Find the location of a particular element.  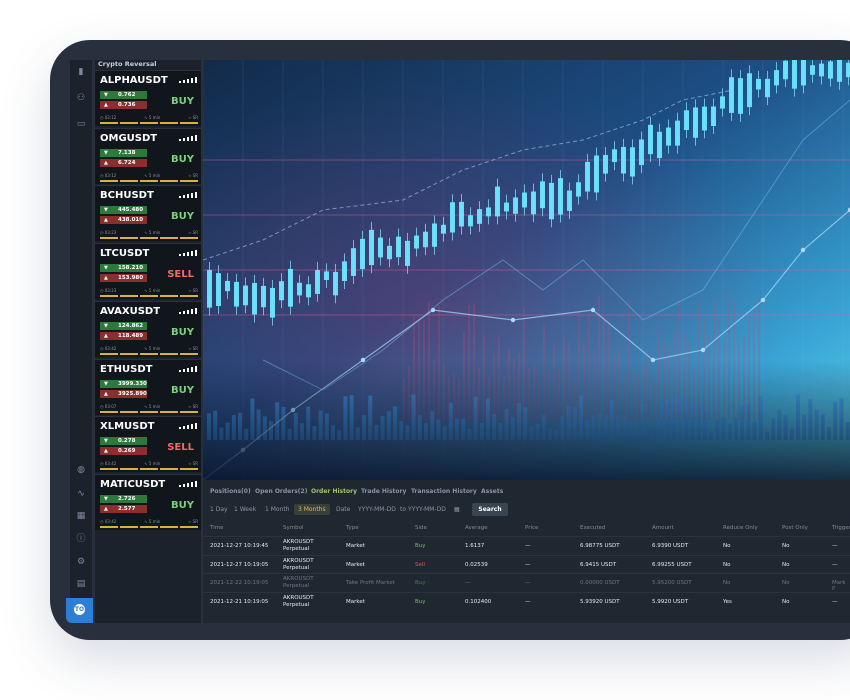

tab-assets: Assets is located at coordinates (492, 491).